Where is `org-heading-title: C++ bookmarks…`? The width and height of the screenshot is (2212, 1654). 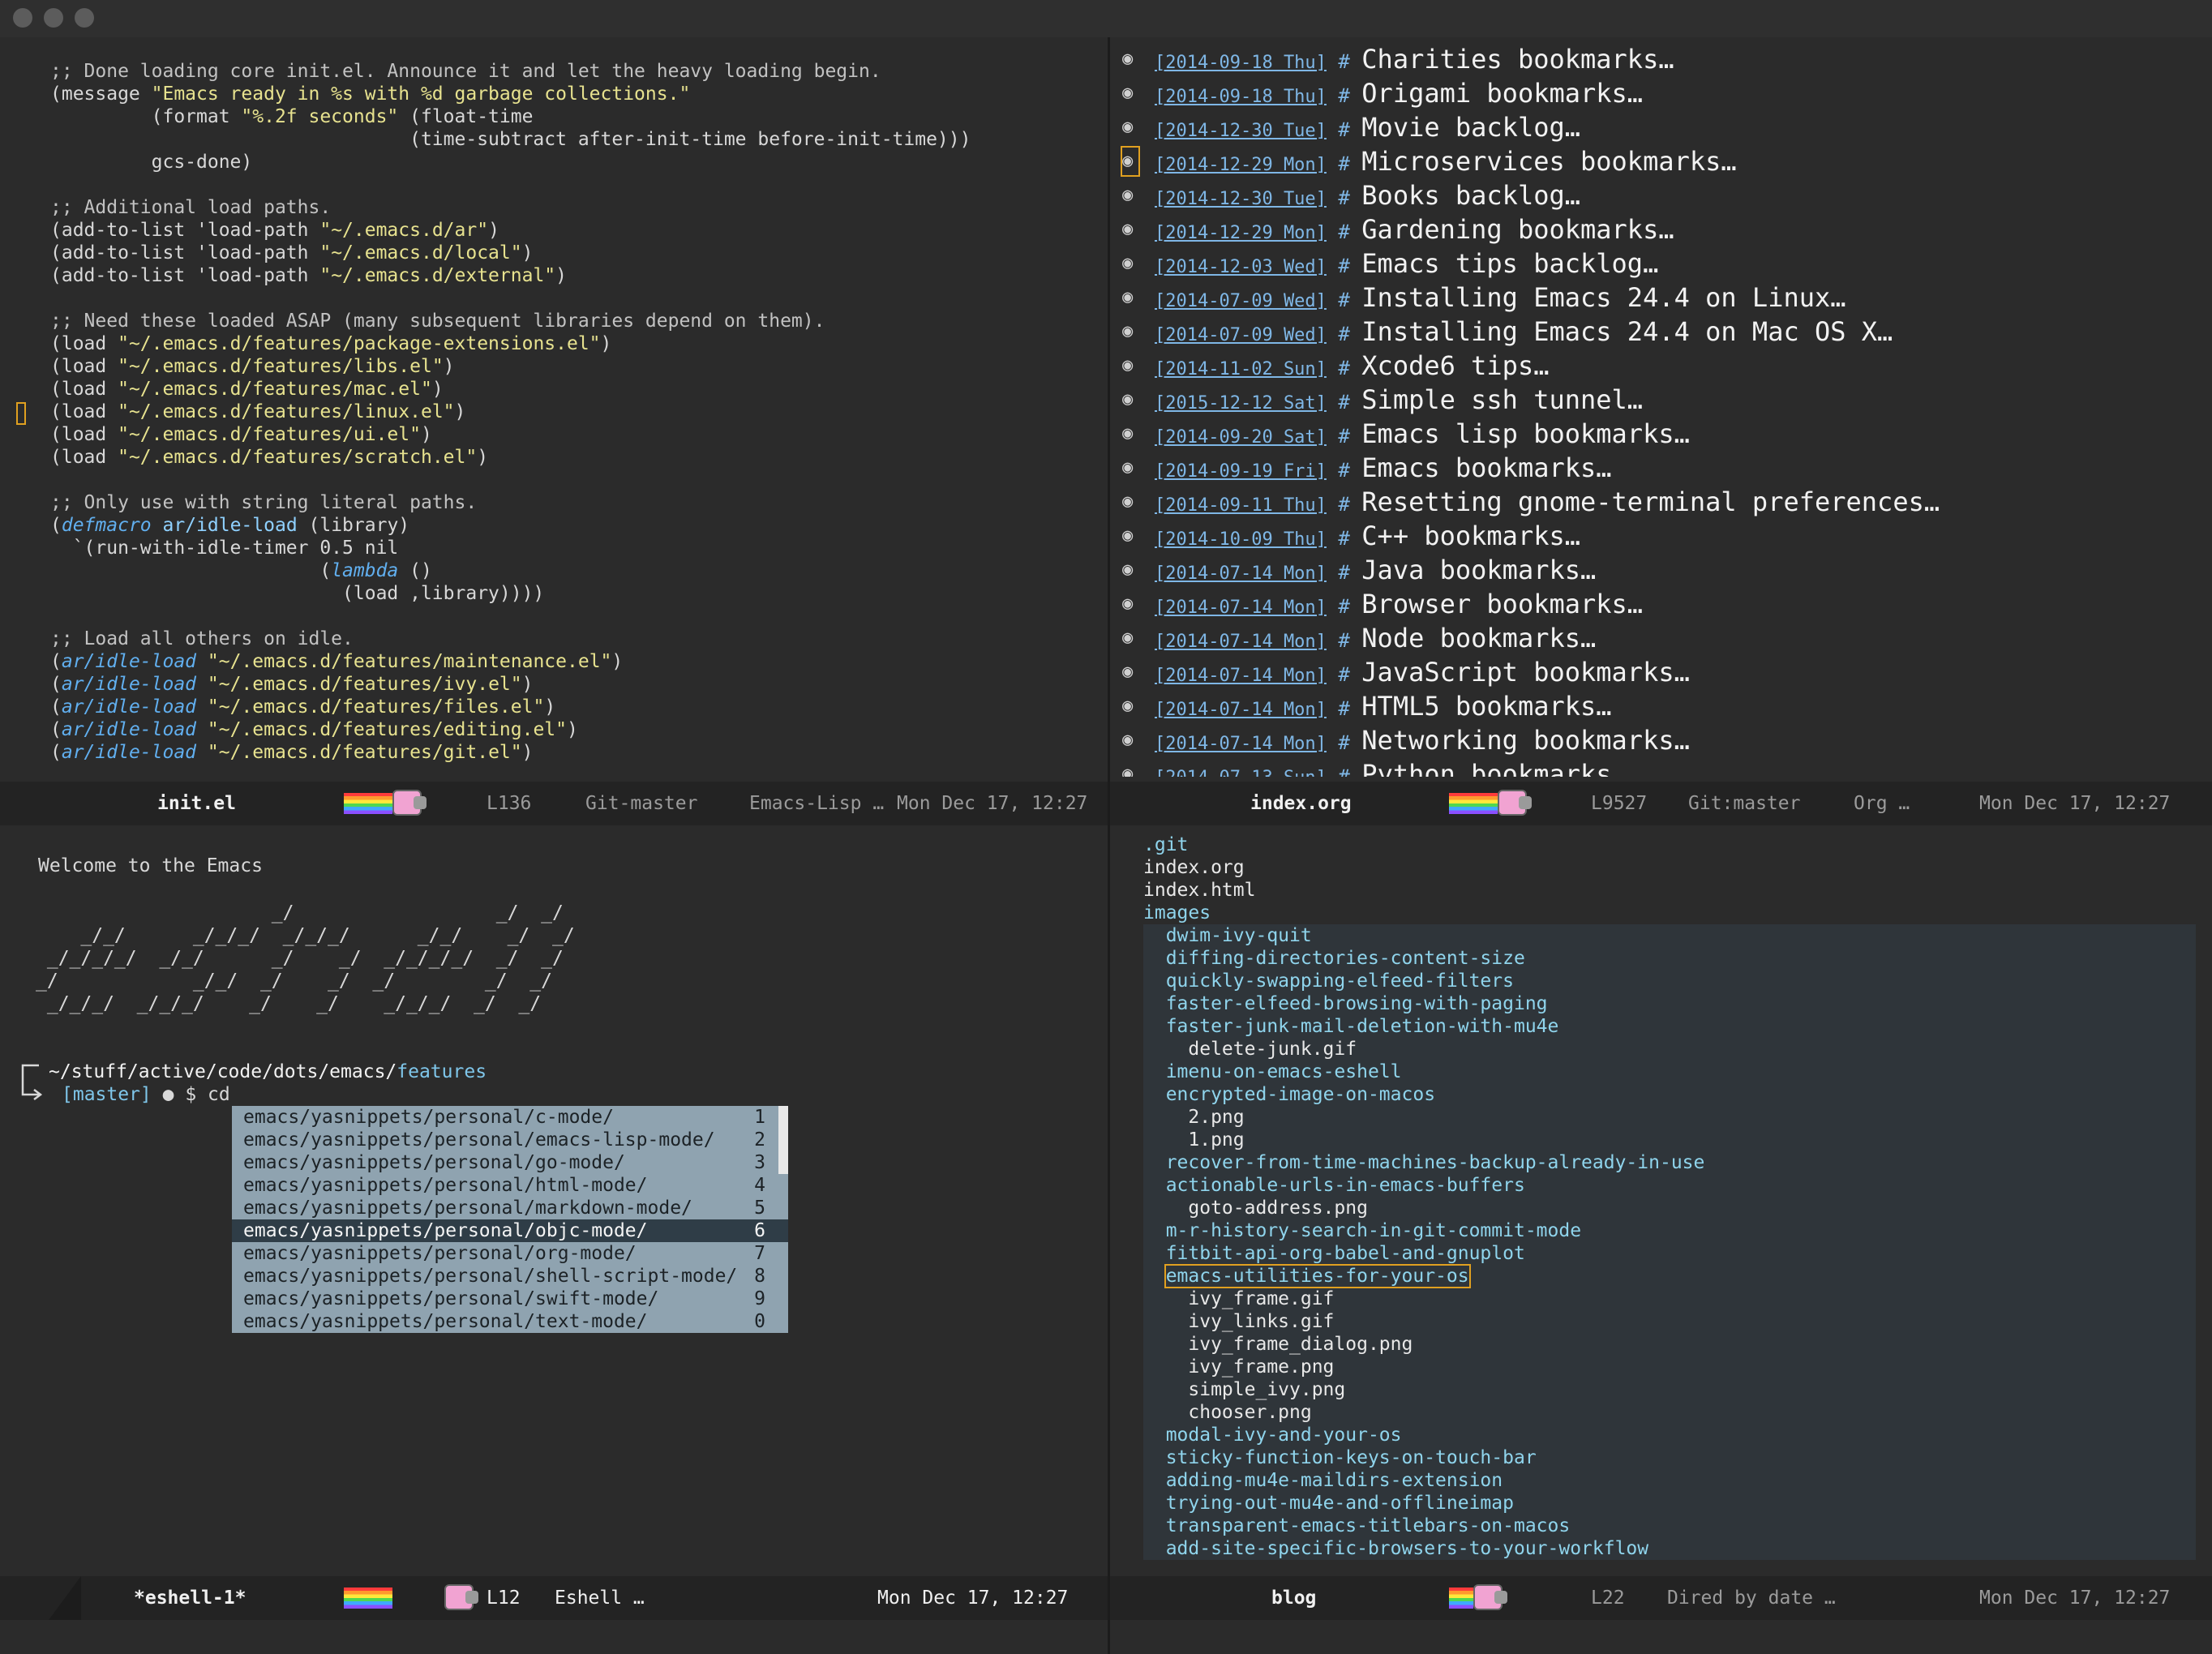 org-heading-title: C++ bookmarks… is located at coordinates (1470, 536).